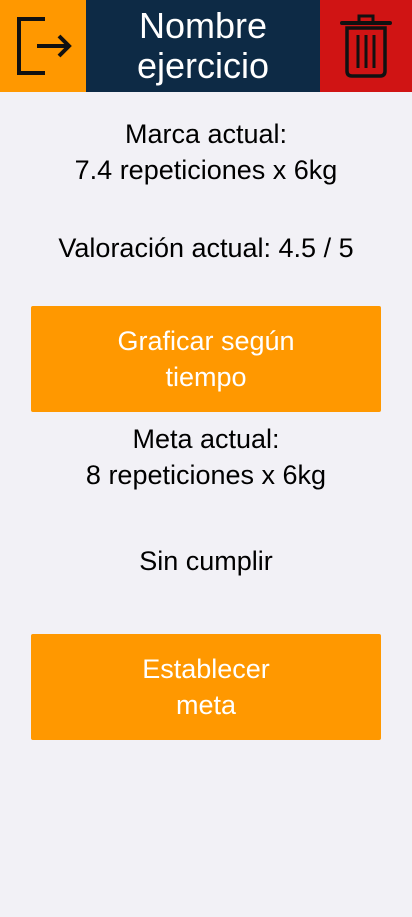 This screenshot has height=917, width=412. Describe the element at coordinates (206, 561) in the screenshot. I see `goal-status-text: Sin cumplir` at that location.